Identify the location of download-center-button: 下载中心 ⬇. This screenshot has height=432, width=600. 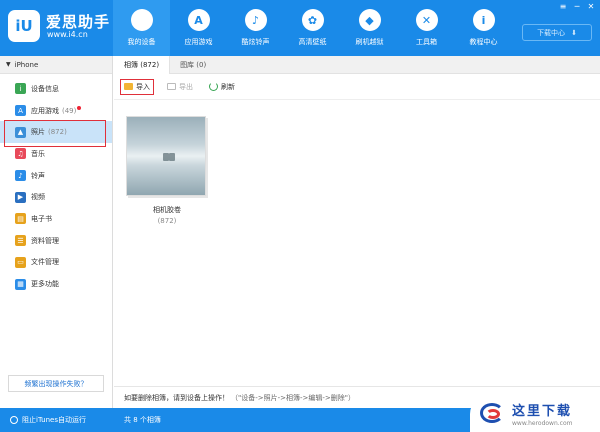
(557, 32).